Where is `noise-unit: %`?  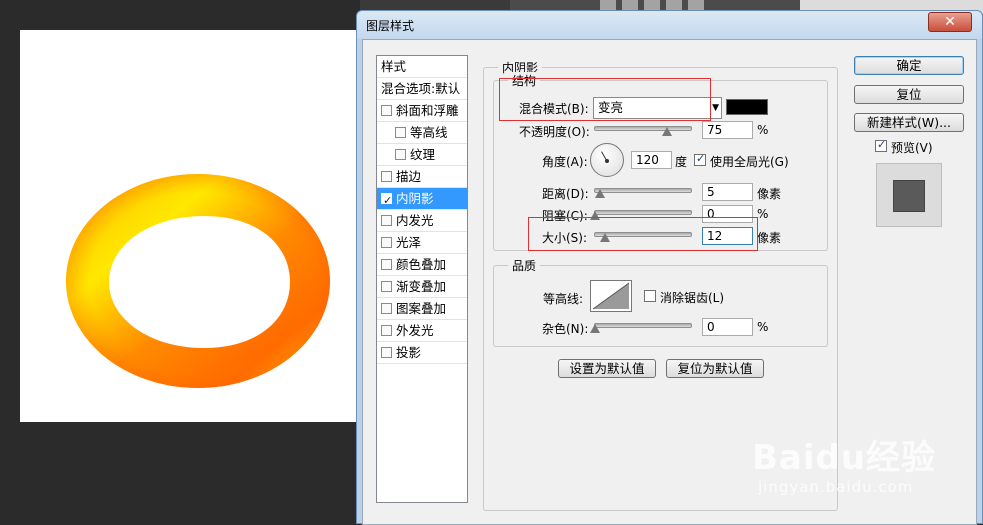
noise-unit: % is located at coordinates (763, 327).